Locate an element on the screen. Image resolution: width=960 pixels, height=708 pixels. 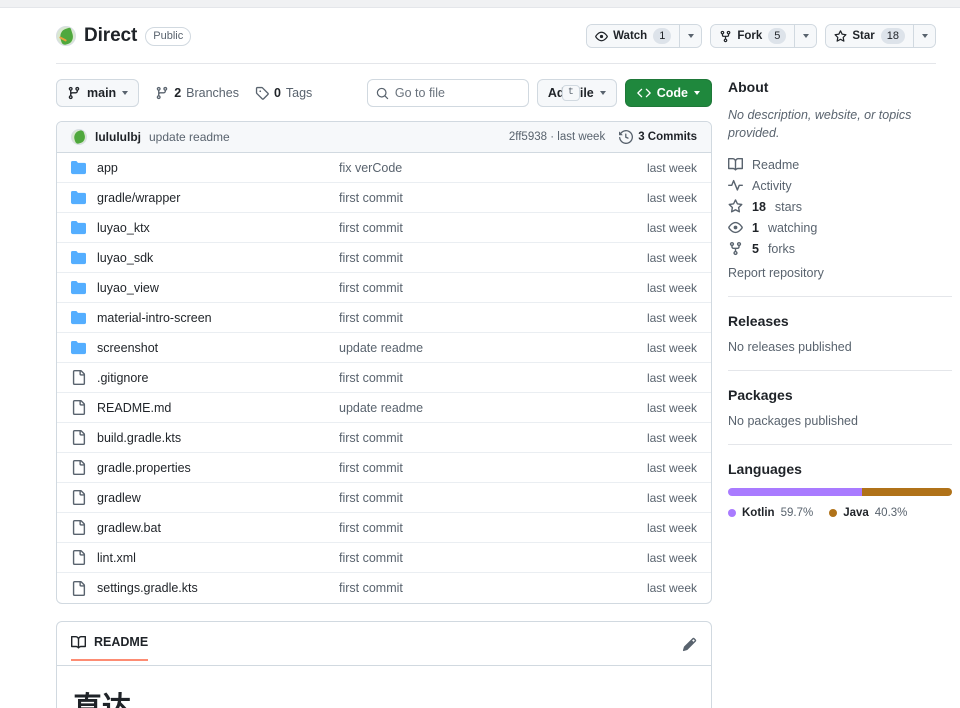
file-name-link: .gitignore is located at coordinates (122, 378).